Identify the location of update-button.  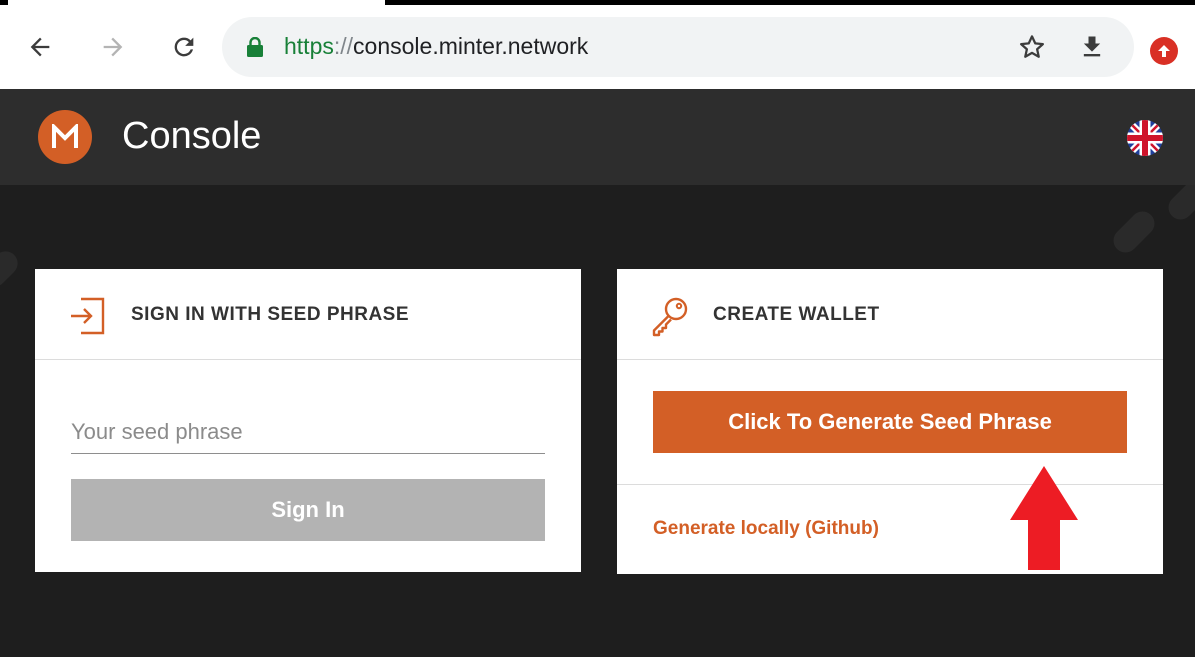
(1164, 51).